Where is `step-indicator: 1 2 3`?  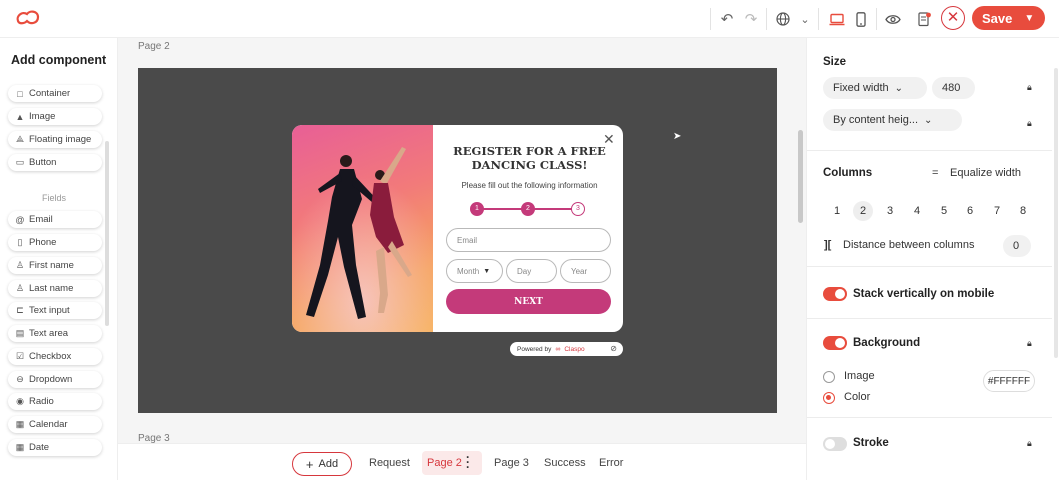 step-indicator: 1 2 3 is located at coordinates (528, 209).